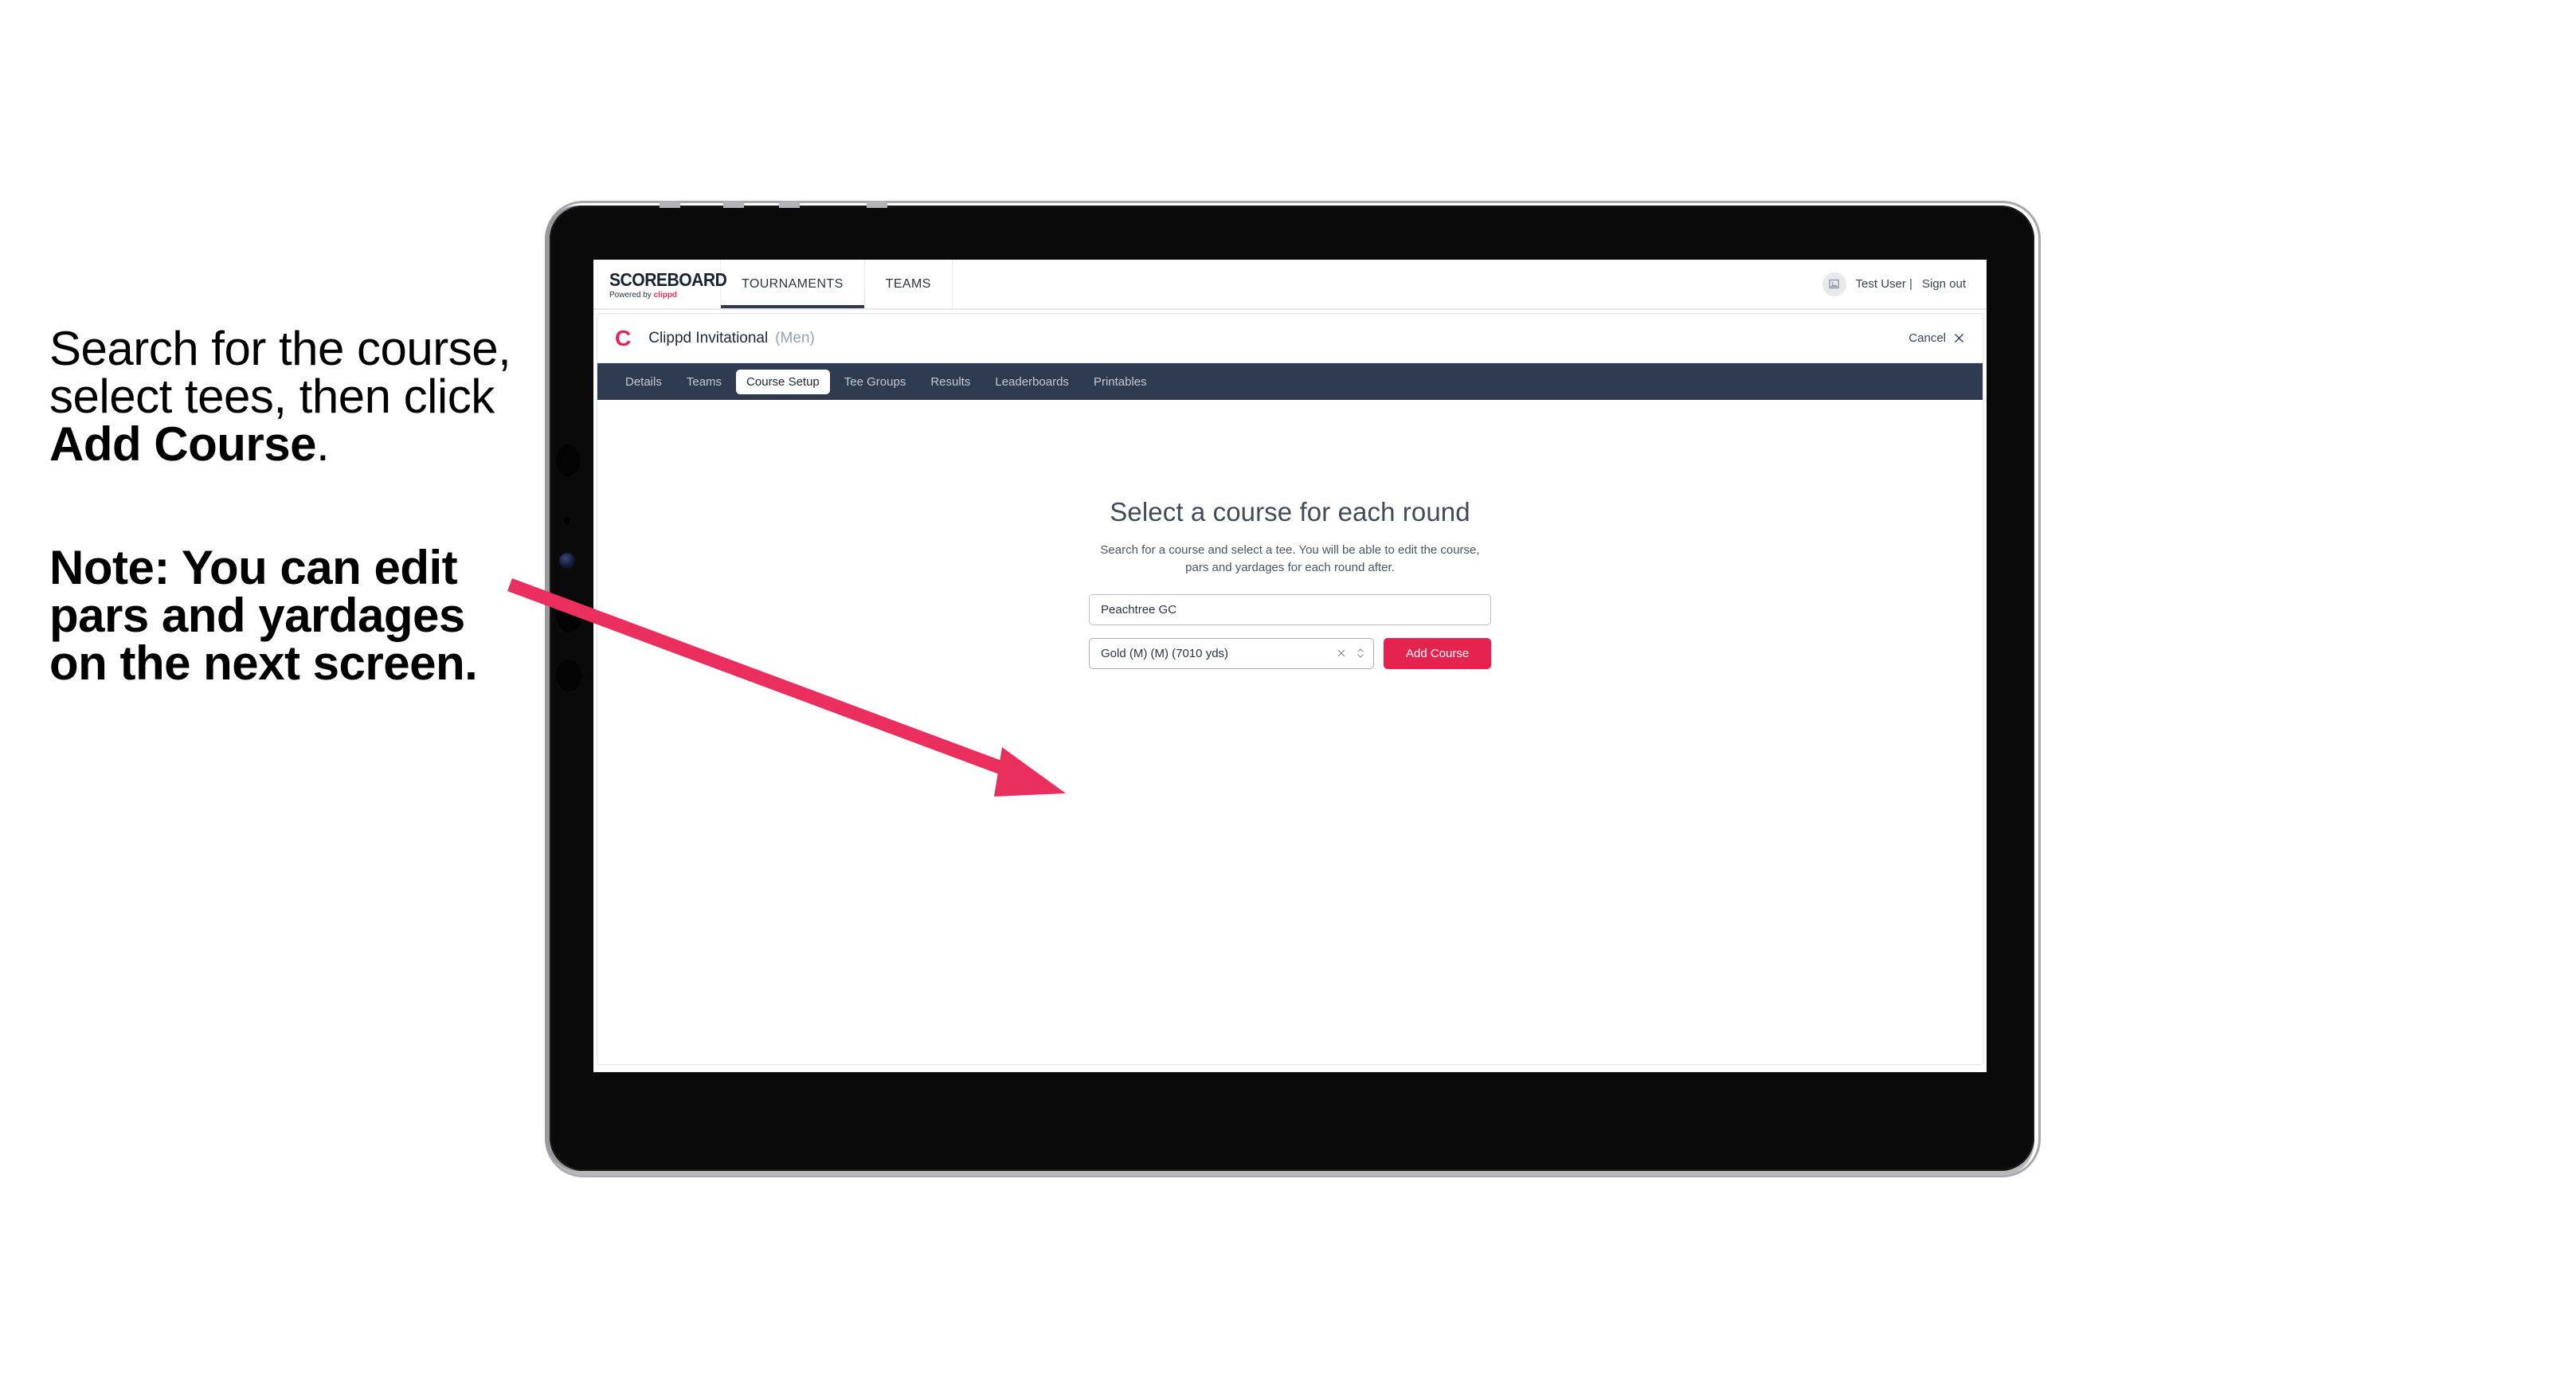  I want to click on image-placeholder-icon, so click(1834, 284).